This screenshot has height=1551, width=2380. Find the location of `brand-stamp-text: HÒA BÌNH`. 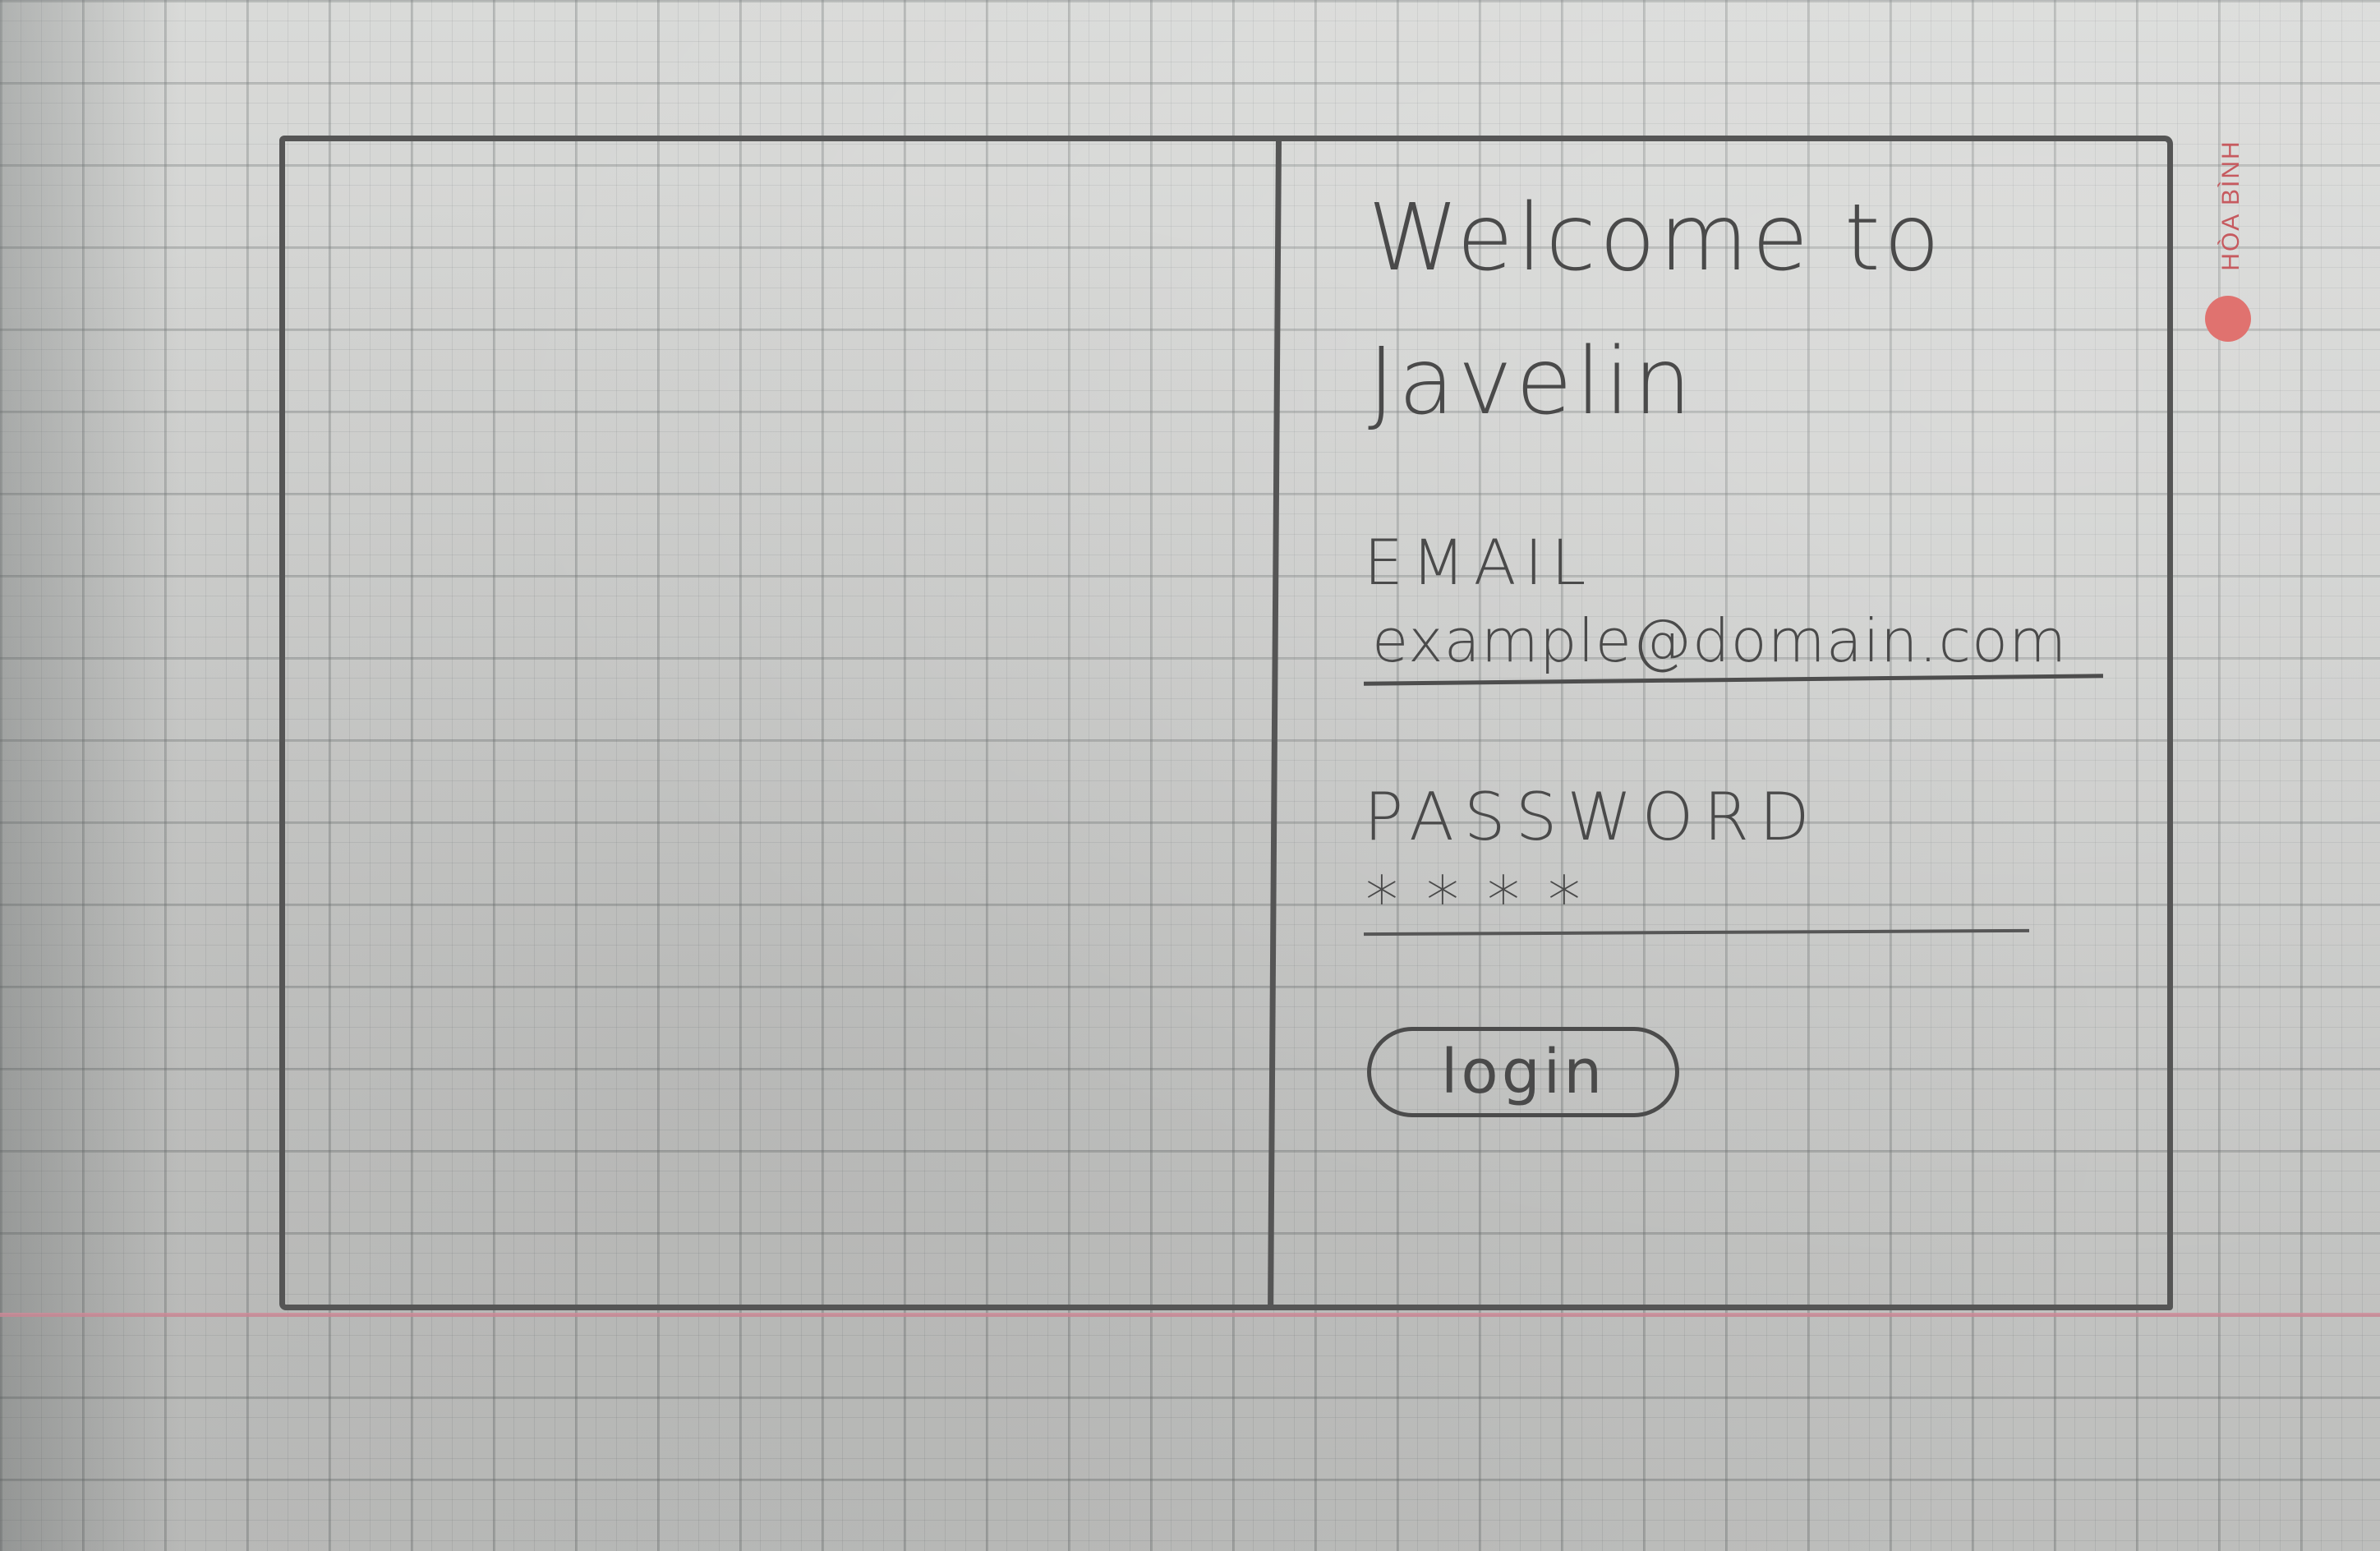

brand-stamp-text: HÒA BÌNH is located at coordinates (2230, 205).